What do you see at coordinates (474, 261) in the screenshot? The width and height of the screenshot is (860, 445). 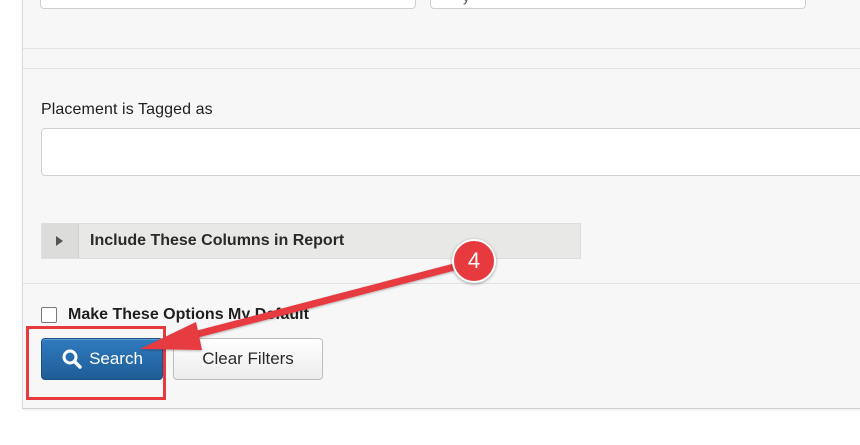 I see `annotation-step-badge: 4` at bounding box center [474, 261].